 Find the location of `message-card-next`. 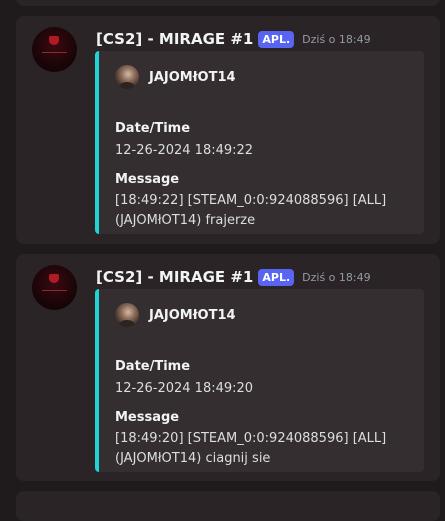

message-card-next is located at coordinates (228, 506).